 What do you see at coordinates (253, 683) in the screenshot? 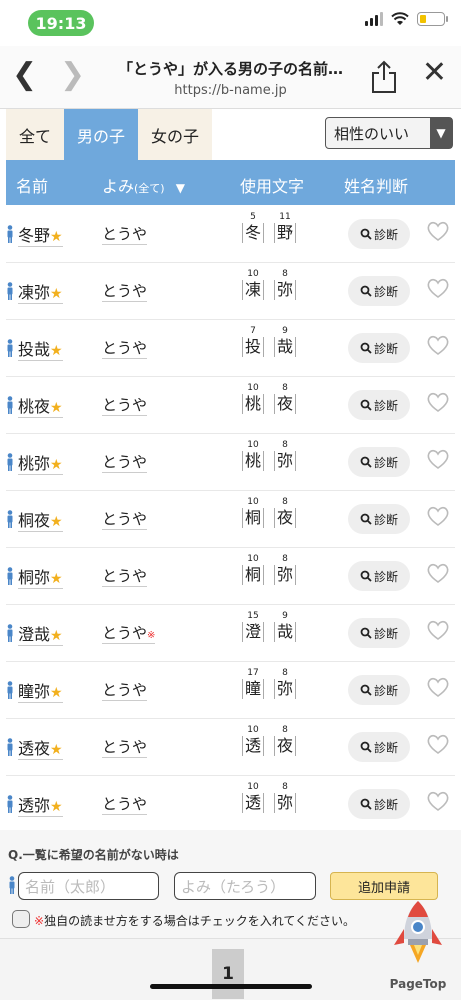
I see `char-1: 17 瞳` at bounding box center [253, 683].